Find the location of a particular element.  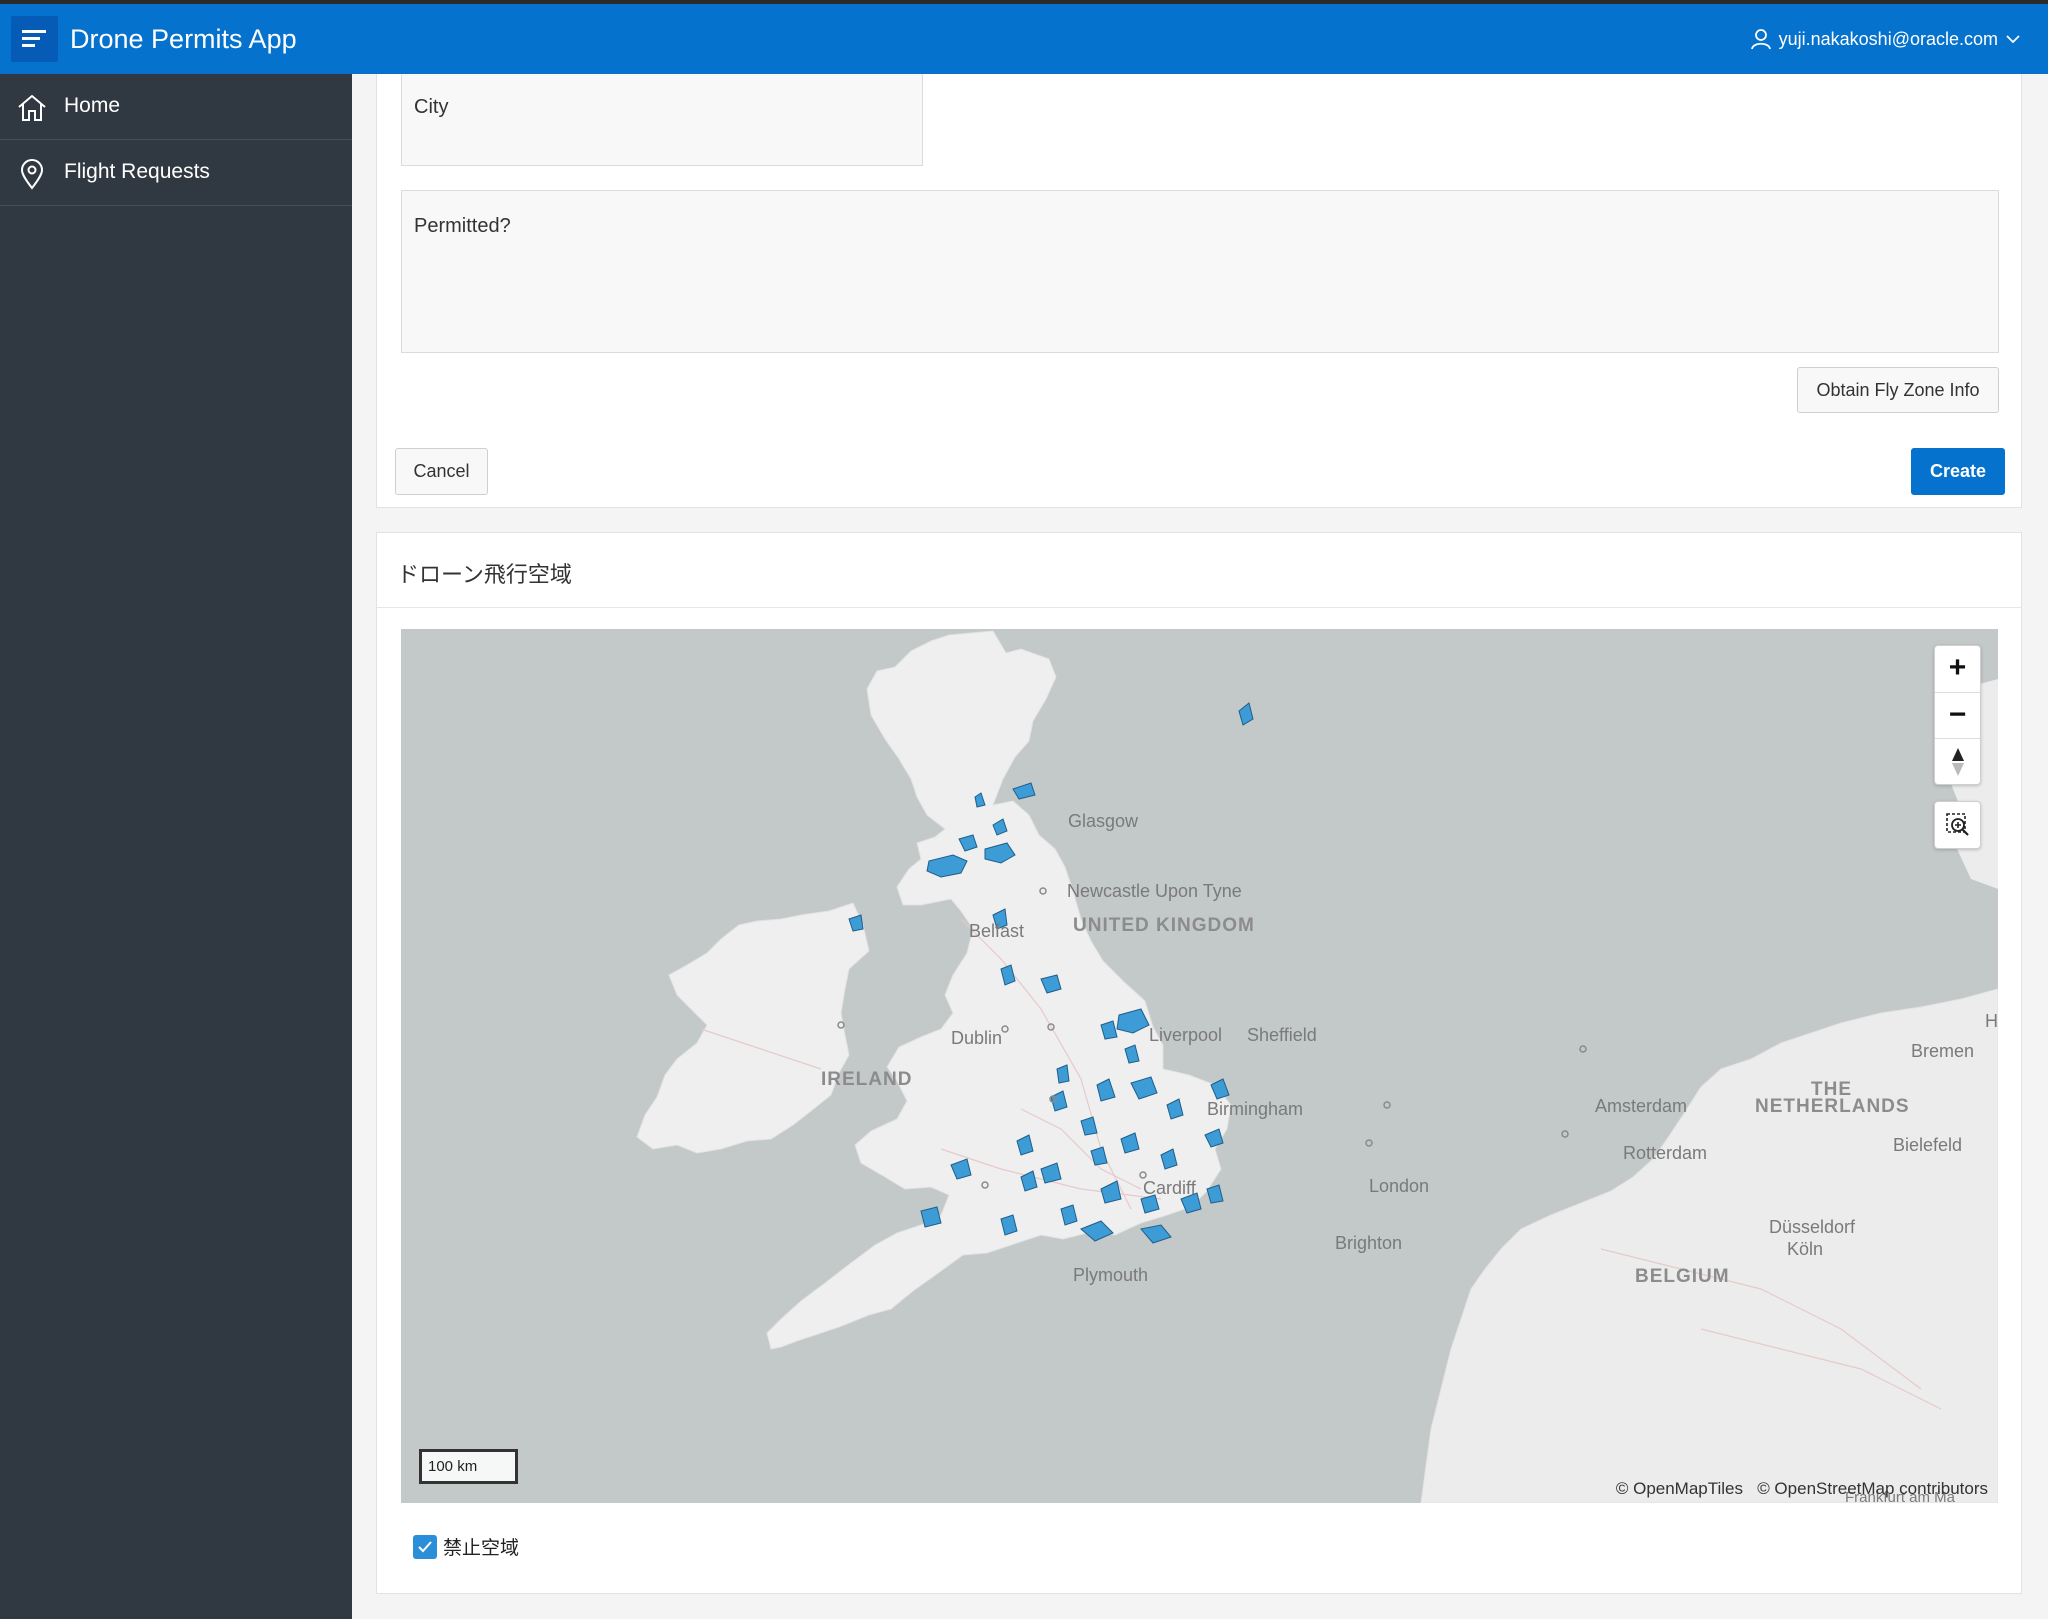

map-zoom-controls: + − is located at coordinates (1957, 715).